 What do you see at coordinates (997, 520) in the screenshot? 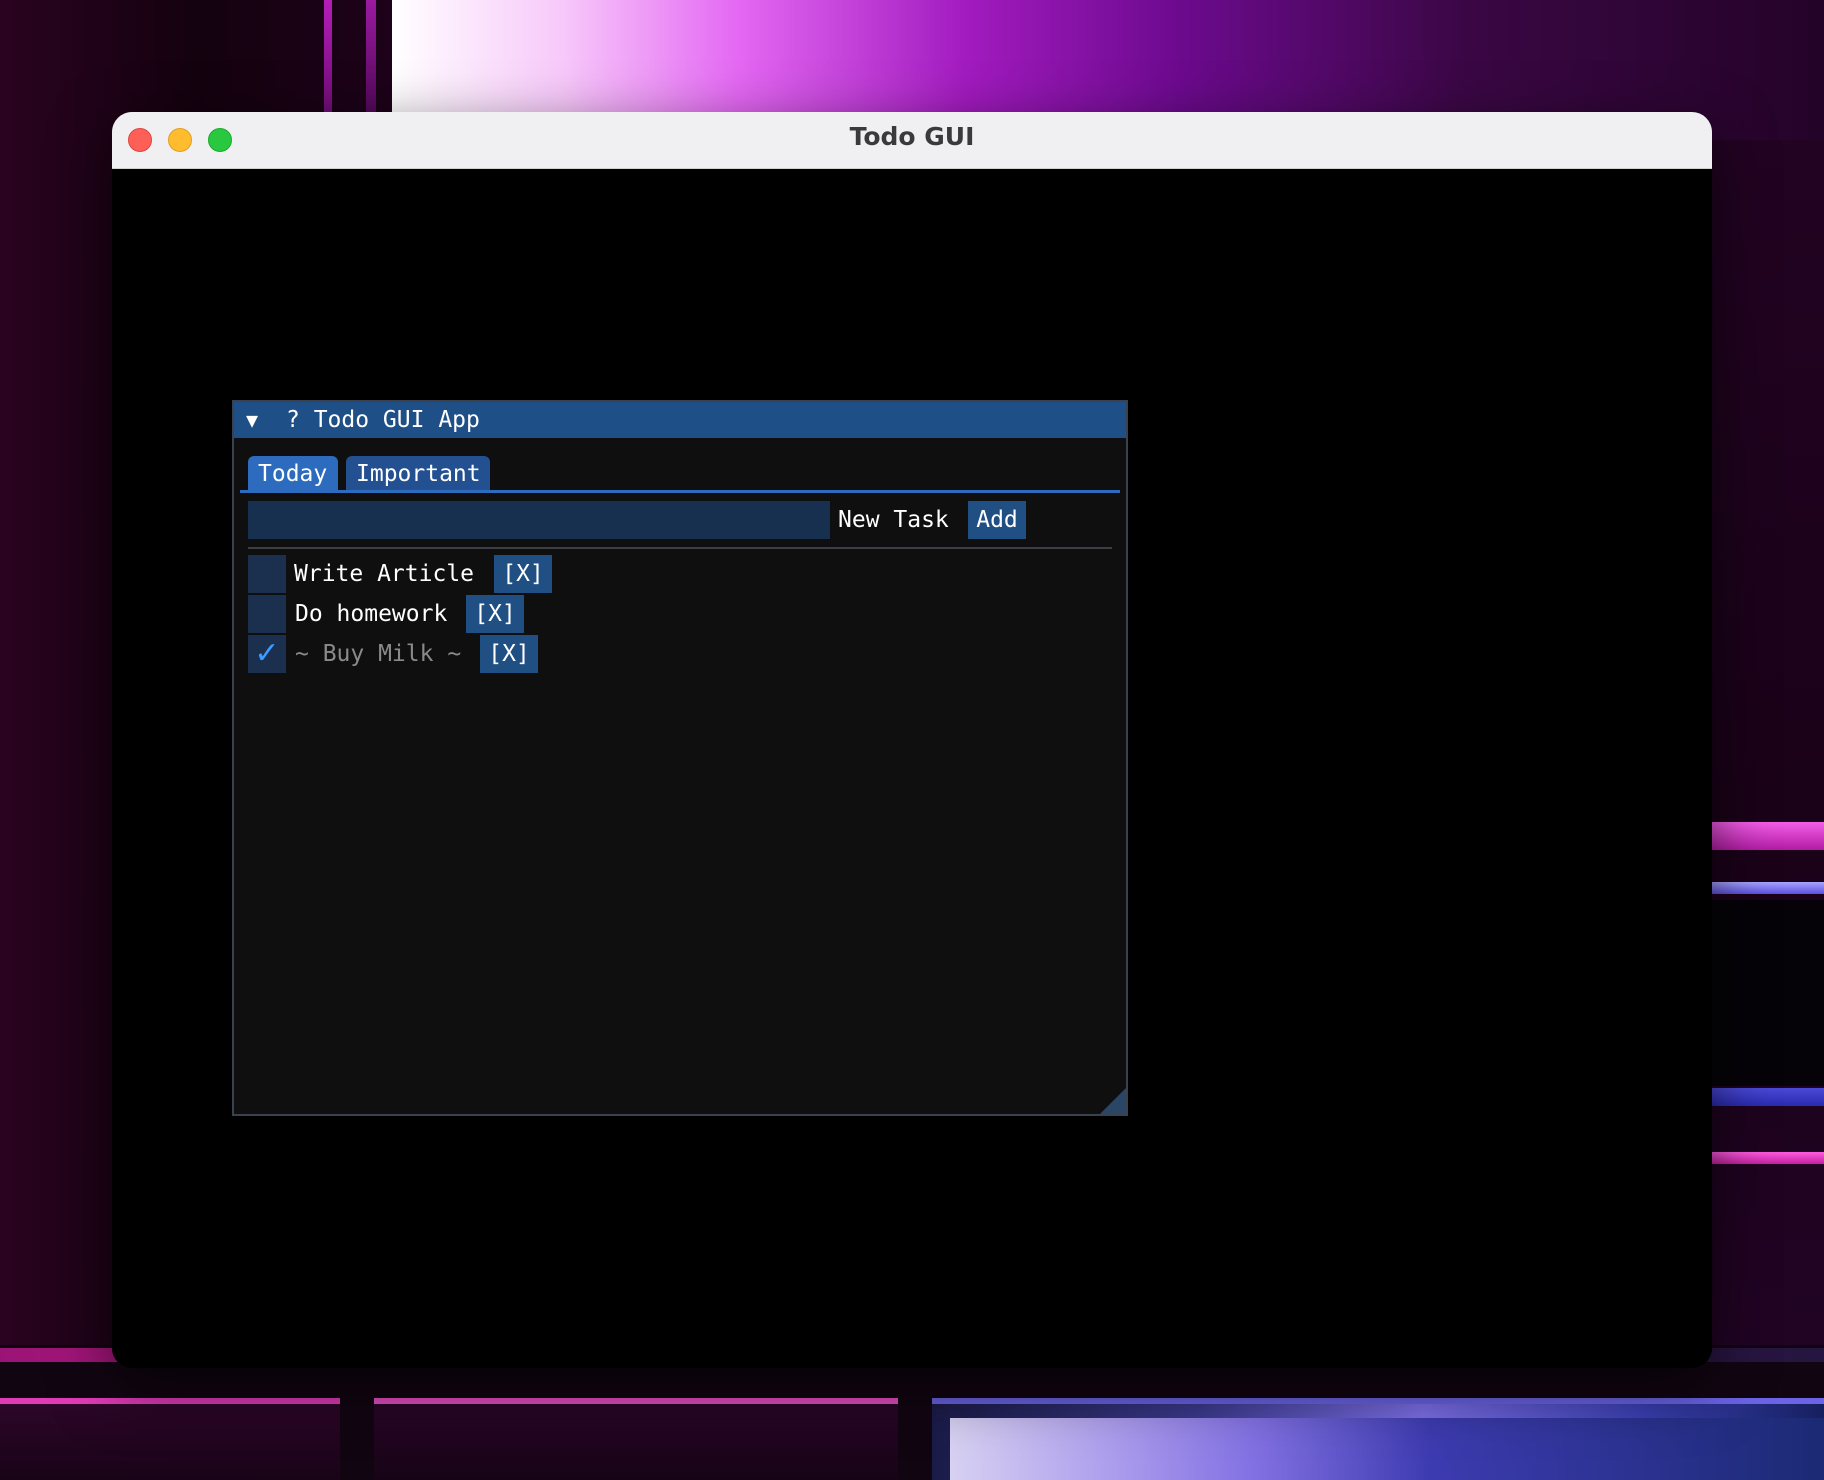
I see `add-button: Add` at bounding box center [997, 520].